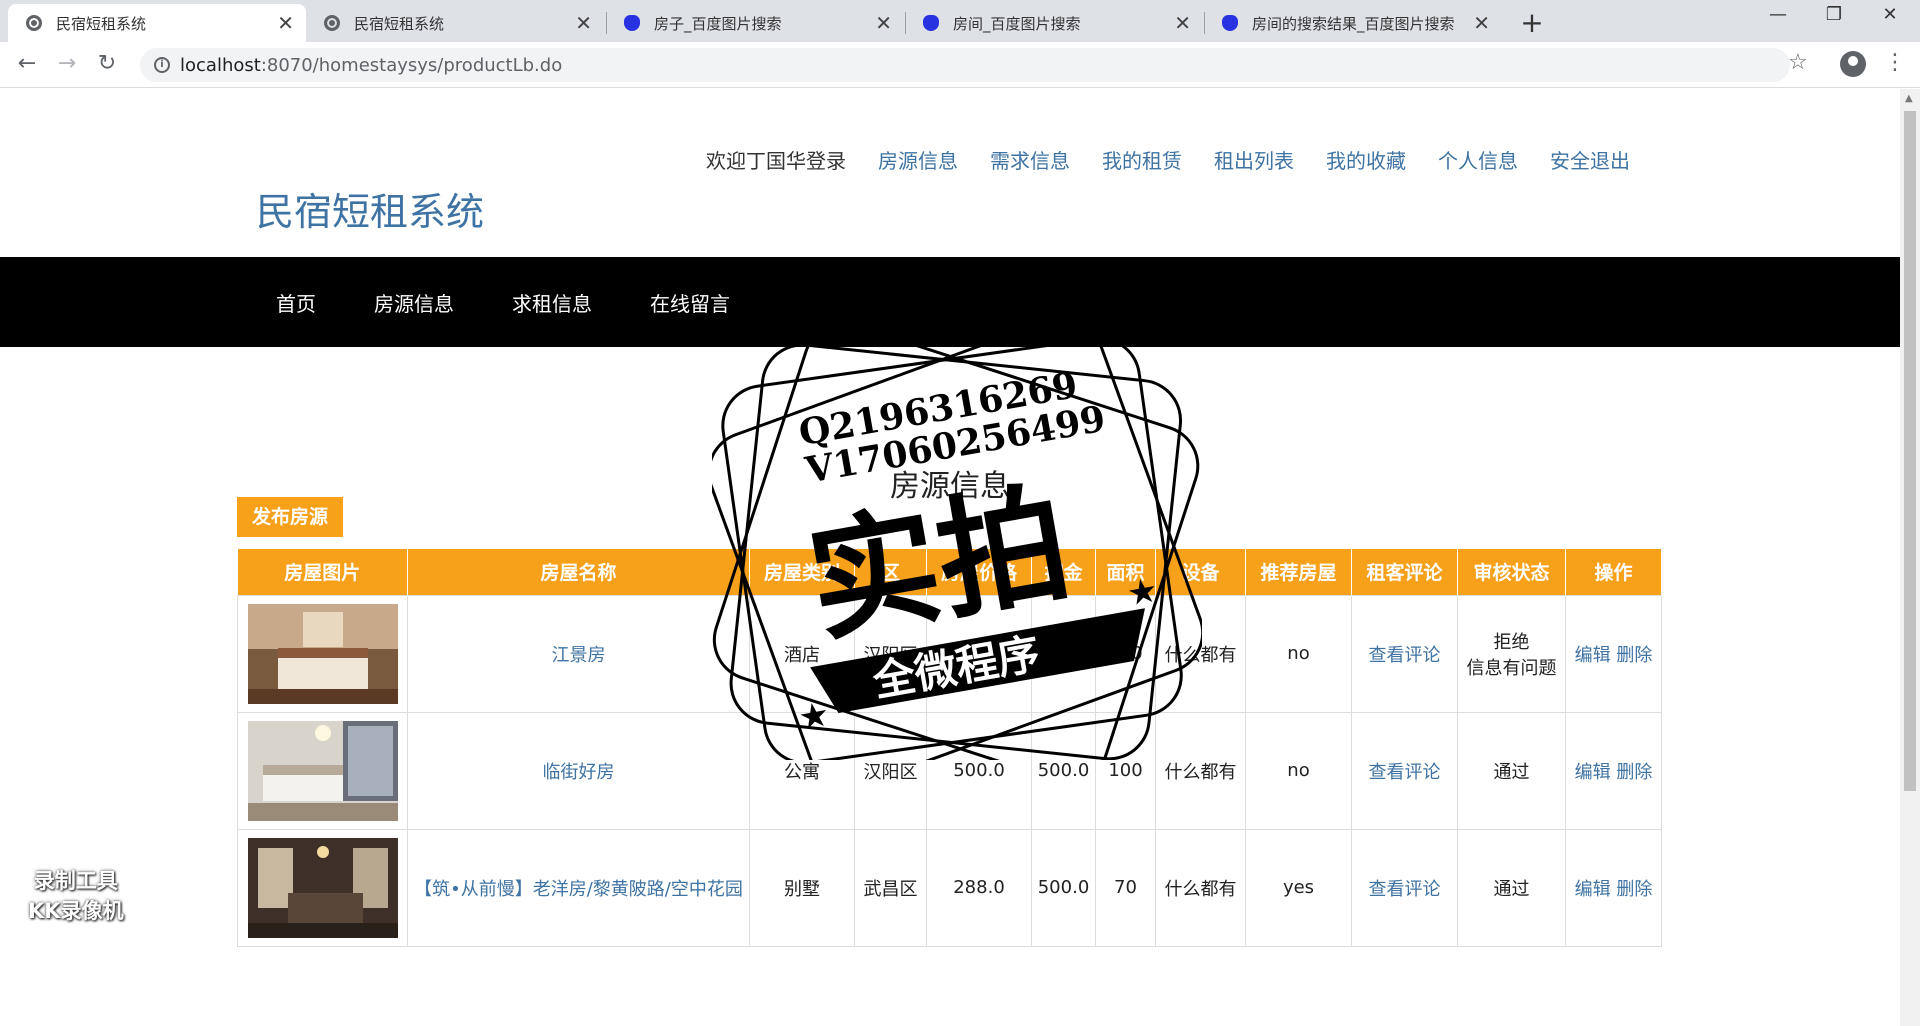 This screenshot has width=1920, height=1026. I want to click on main-nav-home: 首页, so click(296, 302).